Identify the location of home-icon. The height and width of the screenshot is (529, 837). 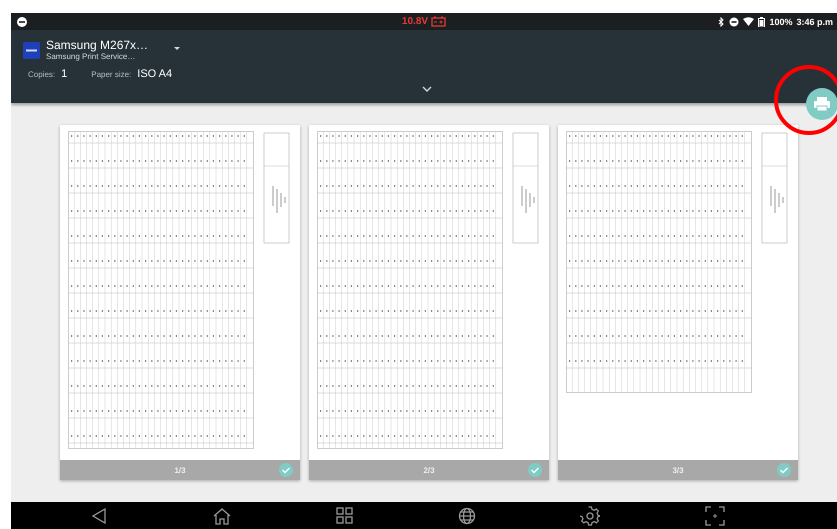
(222, 515).